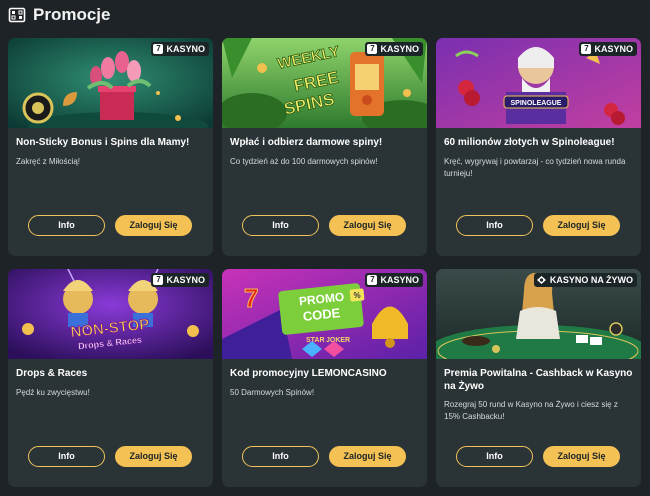 The image size is (650, 496). Describe the element at coordinates (53, 392) in the screenshot. I see `card-description: Pędź ku zwycięstwu!` at that location.